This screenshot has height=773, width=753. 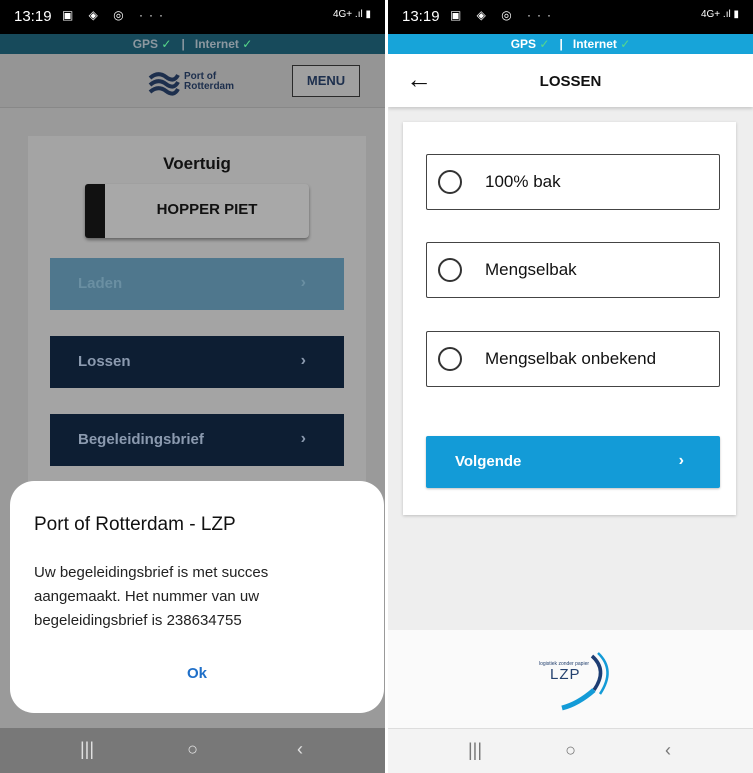 I want to click on page-header: ← LOSSEN, so click(x=570, y=80).